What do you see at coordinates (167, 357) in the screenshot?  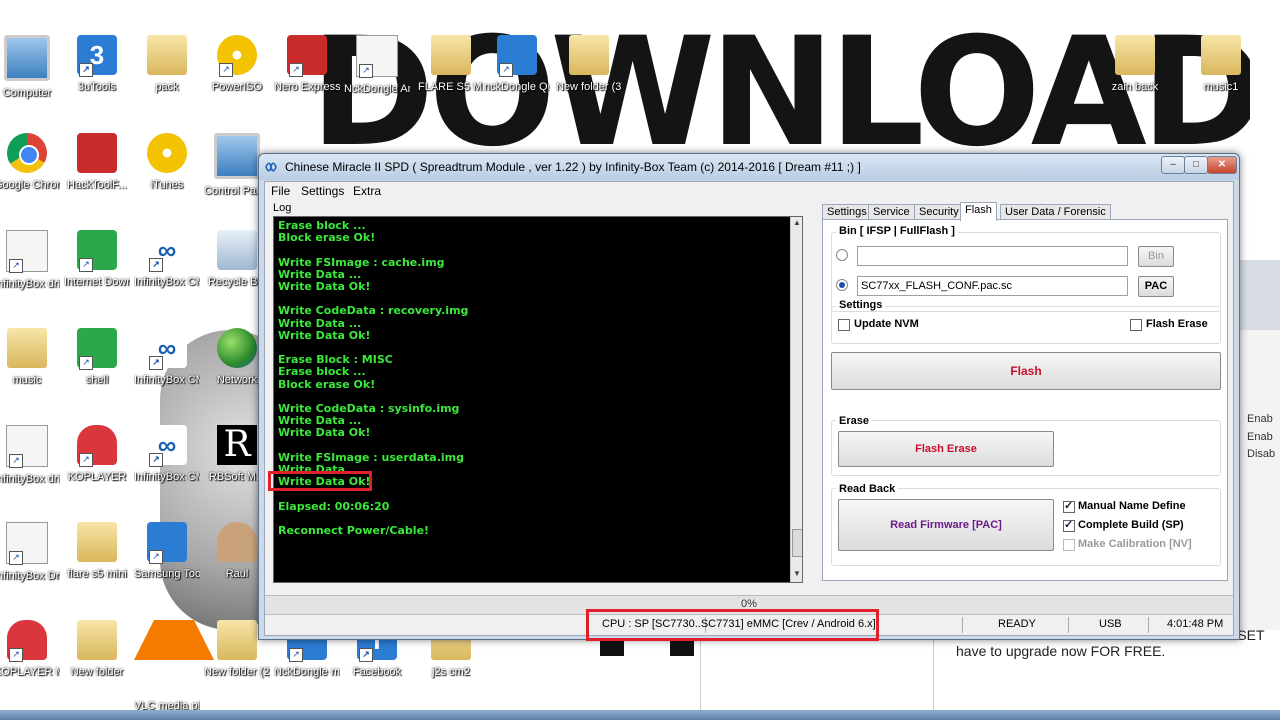 I see `desktop-icon: ∞↗ InfinityBox CM2QLM` at bounding box center [167, 357].